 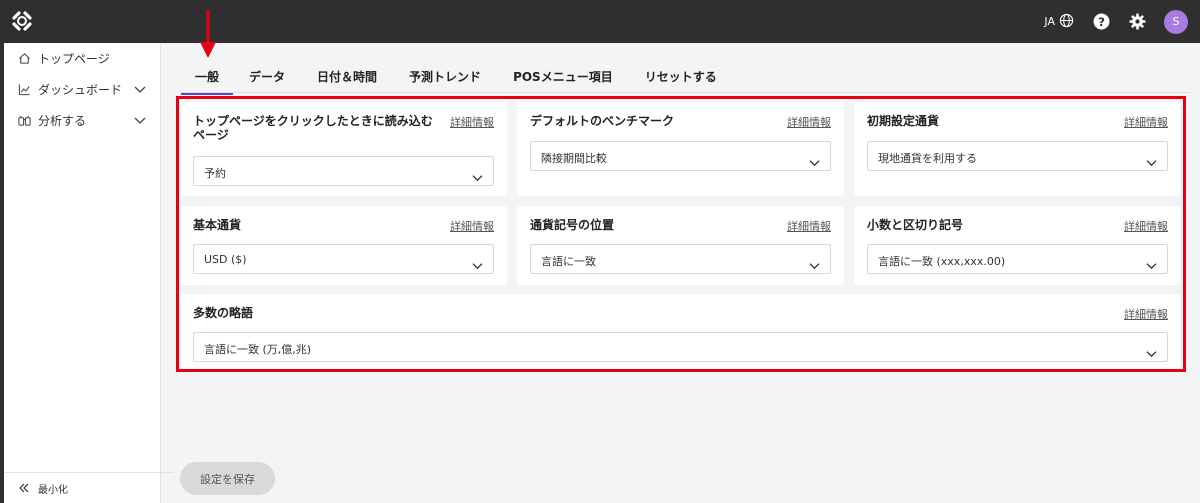 What do you see at coordinates (24, 488) in the screenshot?
I see `double-chevron-left-icon` at bounding box center [24, 488].